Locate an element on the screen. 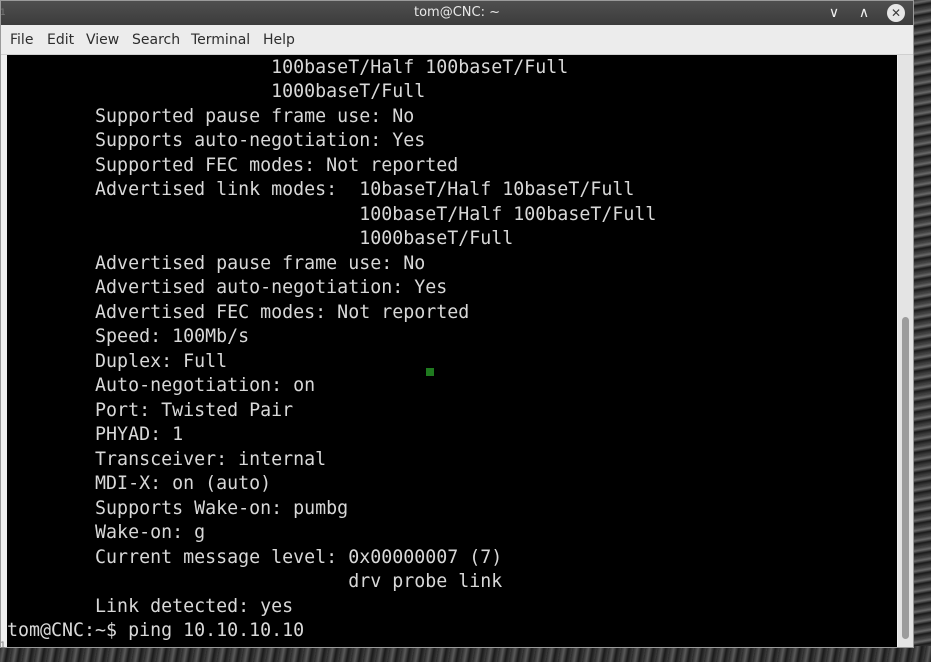 The height and width of the screenshot is (662, 931). menu-search: Search is located at coordinates (156, 40).